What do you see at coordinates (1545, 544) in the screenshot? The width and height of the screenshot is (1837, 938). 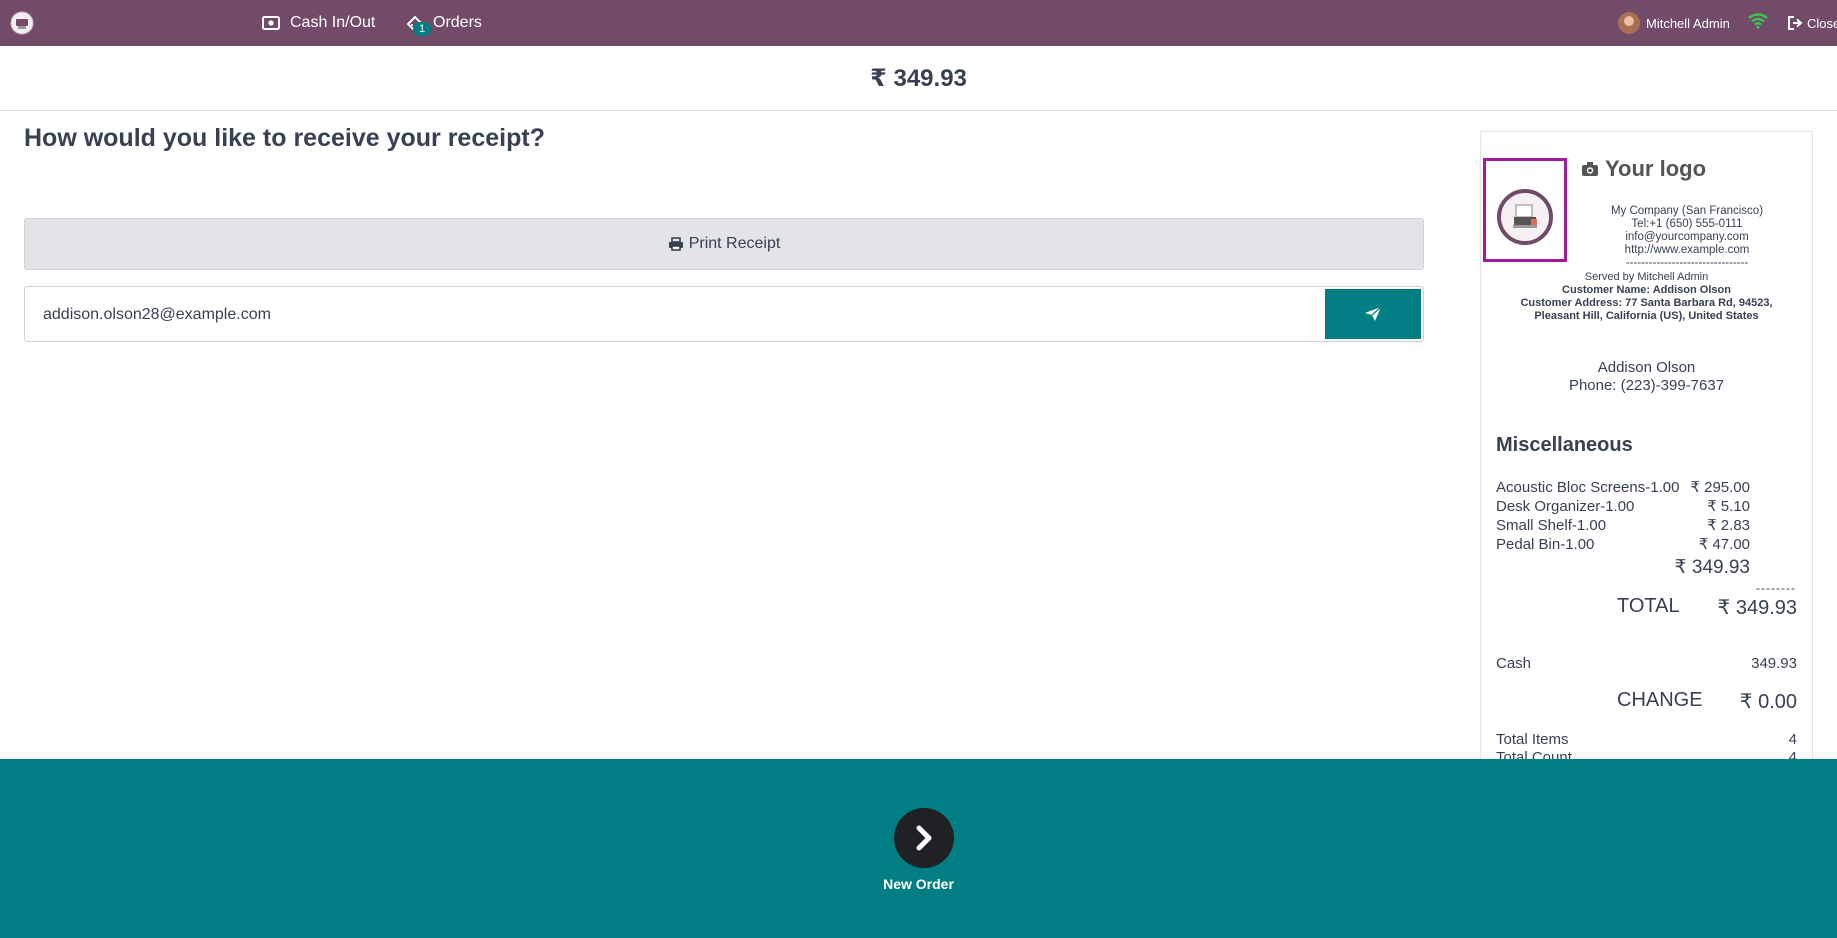 I see `line-name: Pedal Bin-1.00` at bounding box center [1545, 544].